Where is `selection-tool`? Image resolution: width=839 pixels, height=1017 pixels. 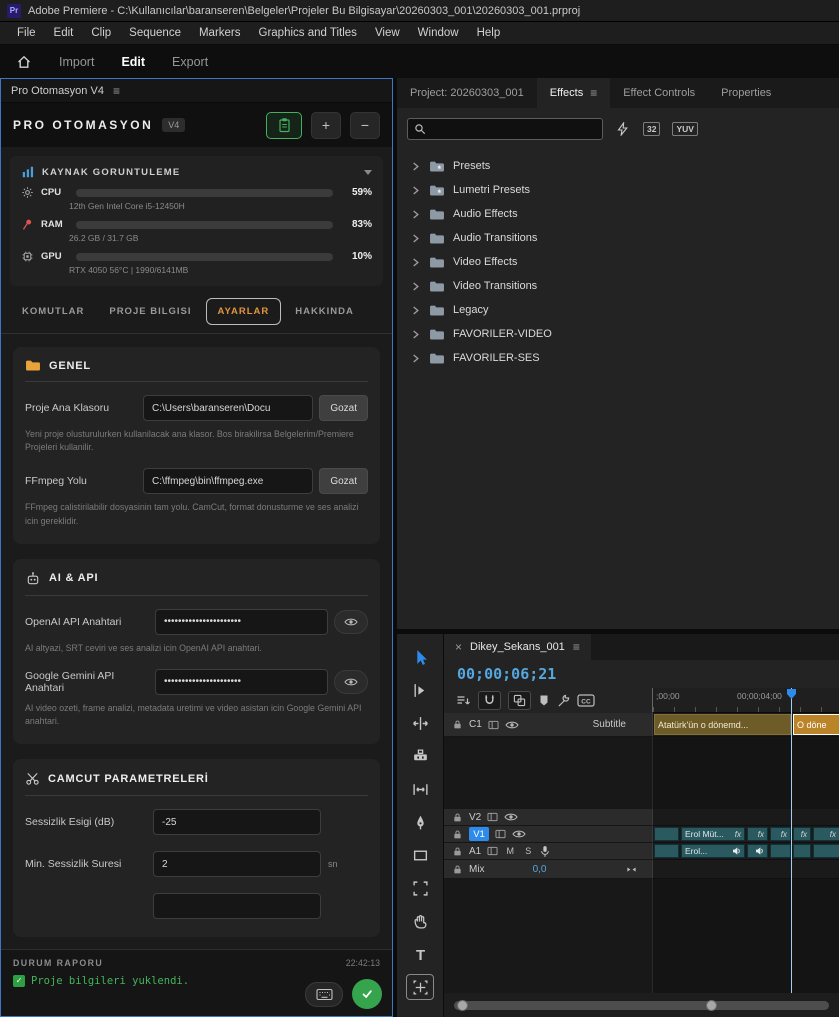 selection-tool is located at coordinates (420, 657).